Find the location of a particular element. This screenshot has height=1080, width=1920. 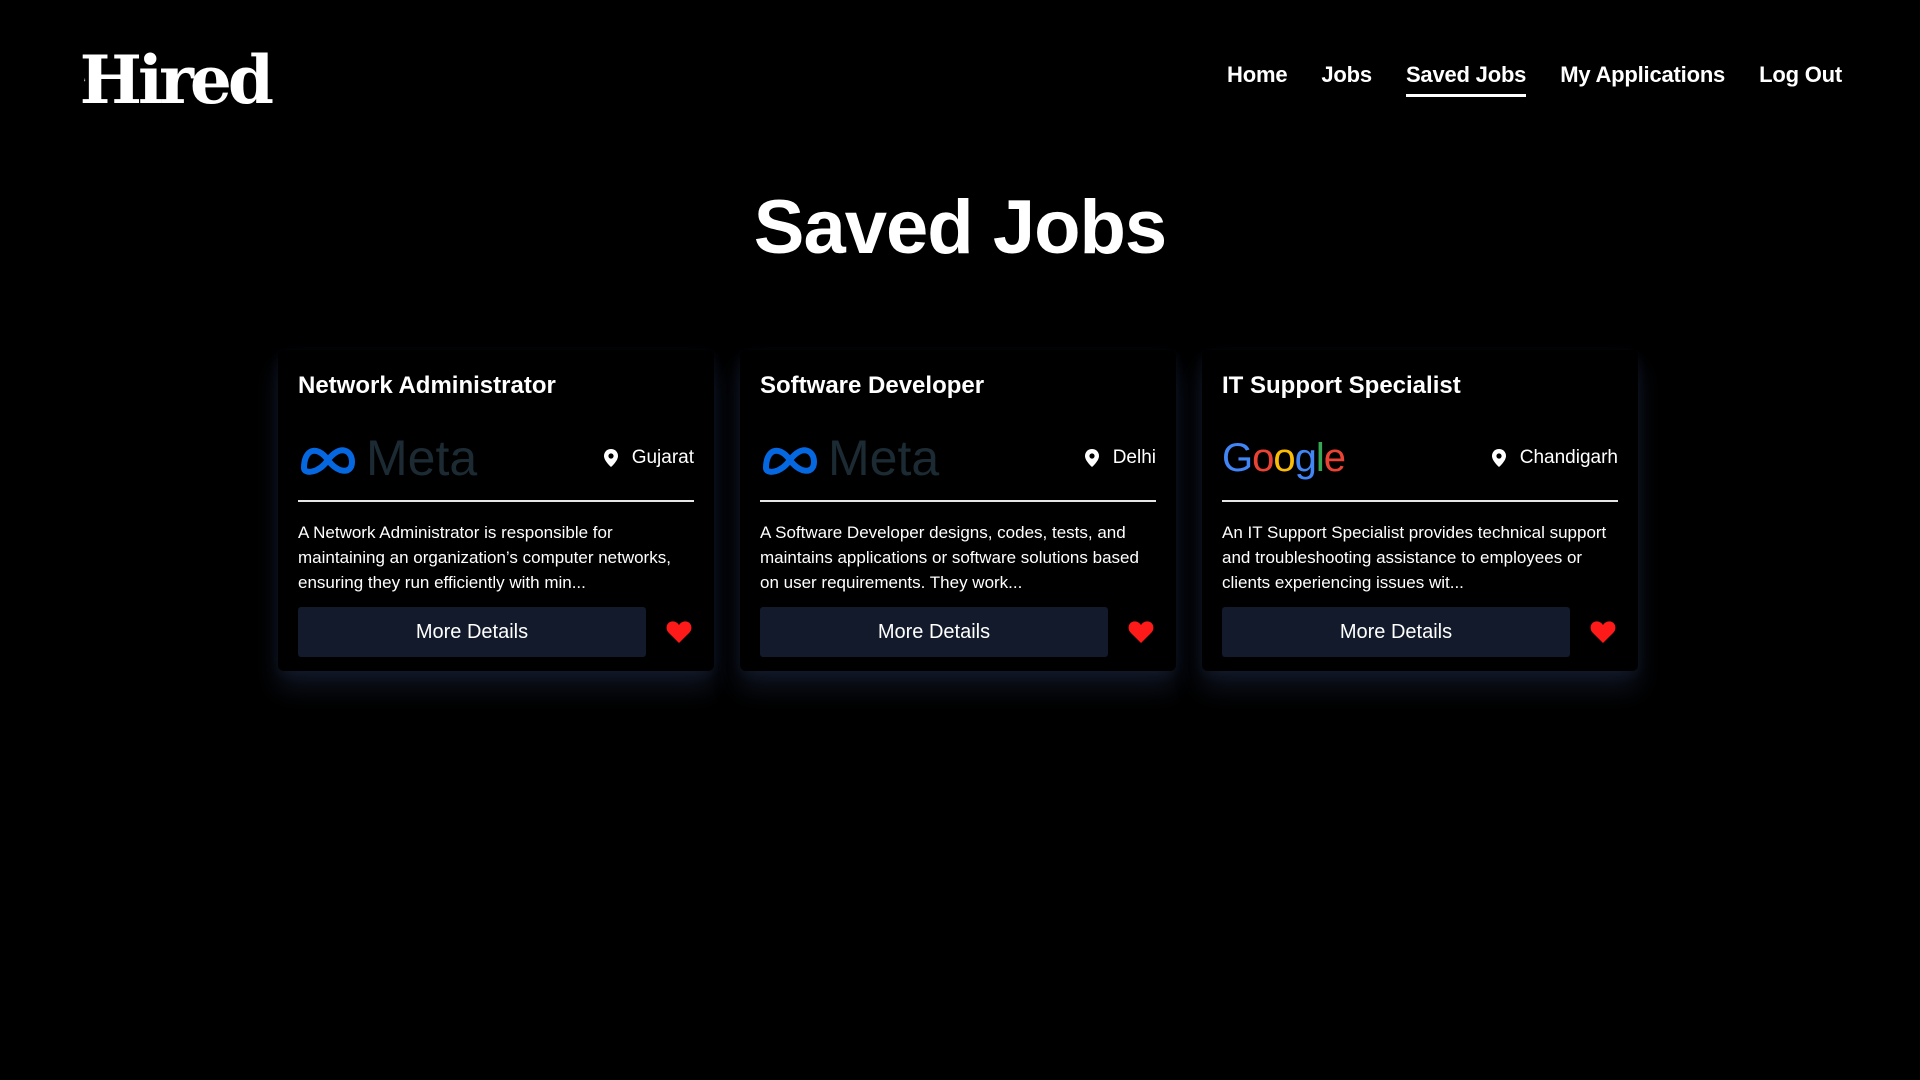

company-name: Google is located at coordinates (1284, 458).